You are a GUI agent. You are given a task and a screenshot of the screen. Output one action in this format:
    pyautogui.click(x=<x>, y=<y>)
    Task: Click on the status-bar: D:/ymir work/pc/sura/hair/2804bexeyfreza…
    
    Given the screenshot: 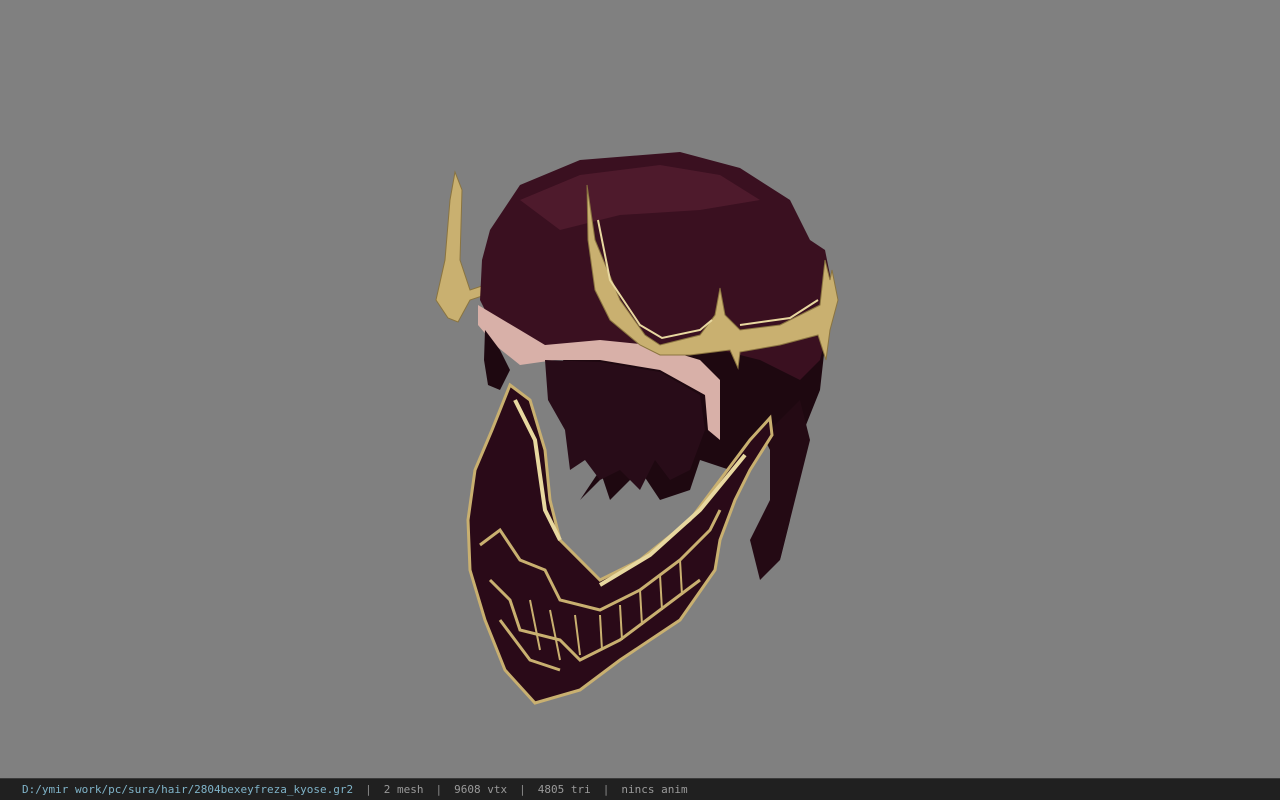 What is the action you would take?
    pyautogui.click(x=640, y=789)
    